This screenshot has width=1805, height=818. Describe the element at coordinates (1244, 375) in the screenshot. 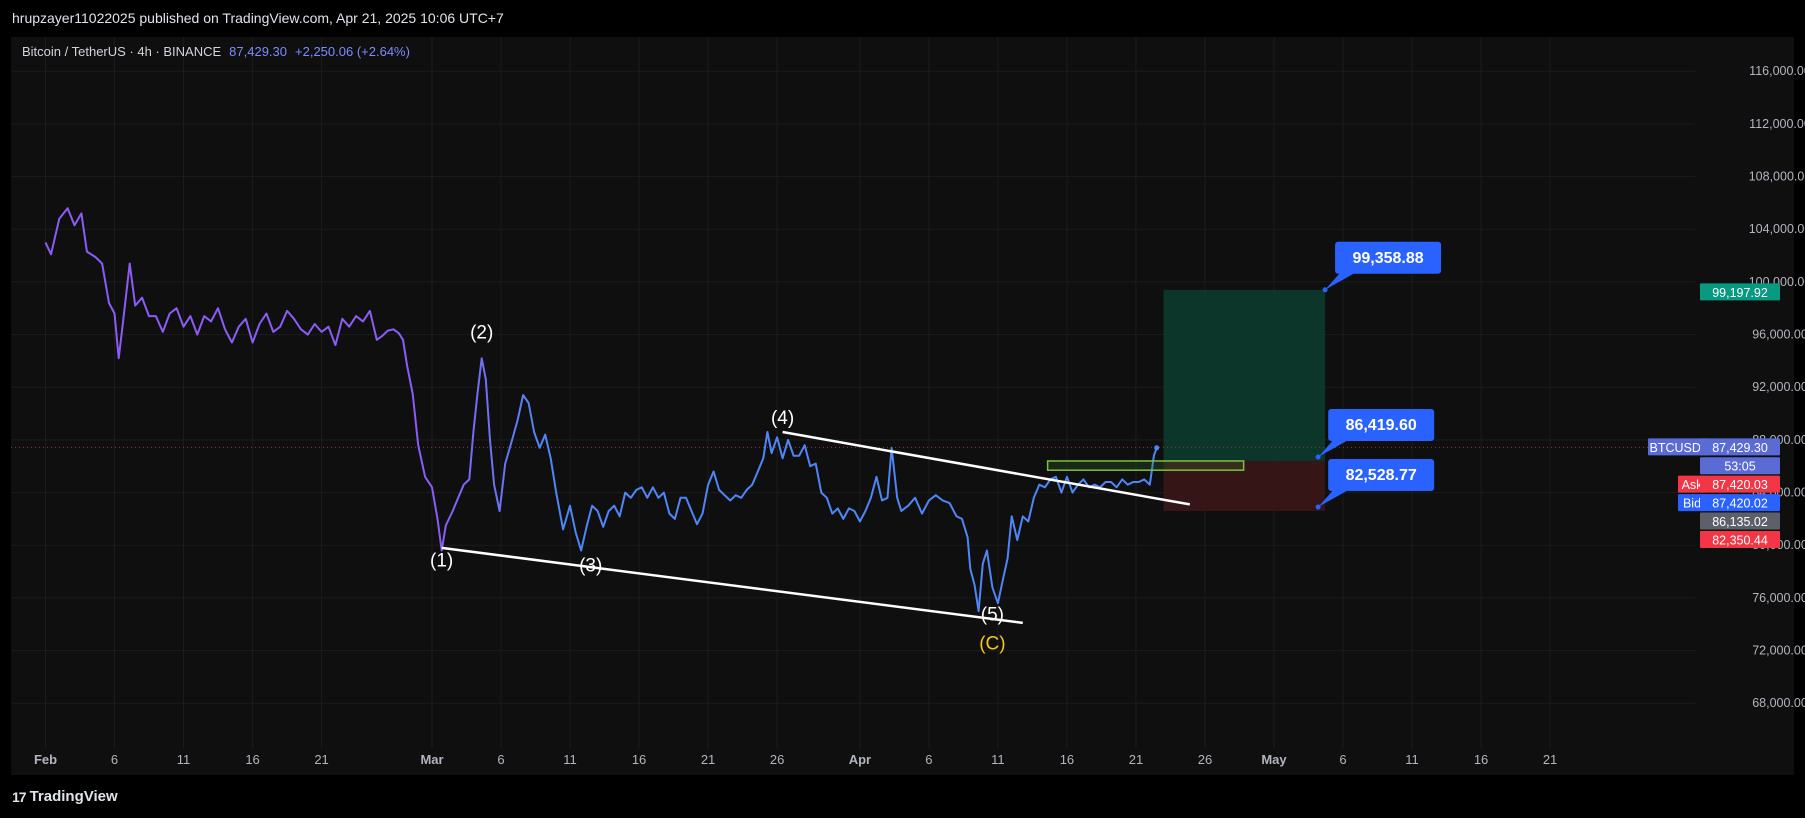

I see `target-zone` at that location.